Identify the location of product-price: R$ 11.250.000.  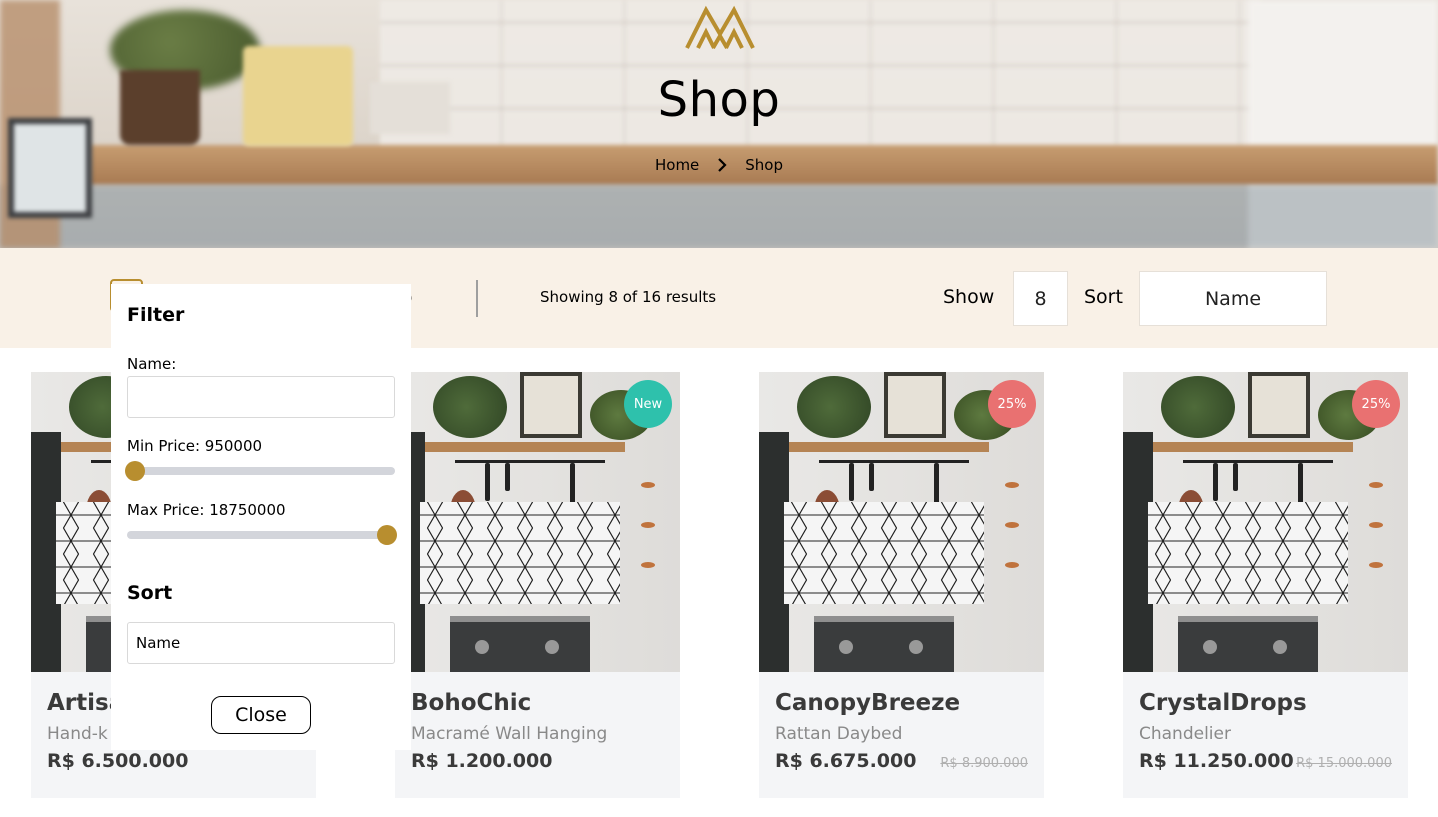
(1216, 761).